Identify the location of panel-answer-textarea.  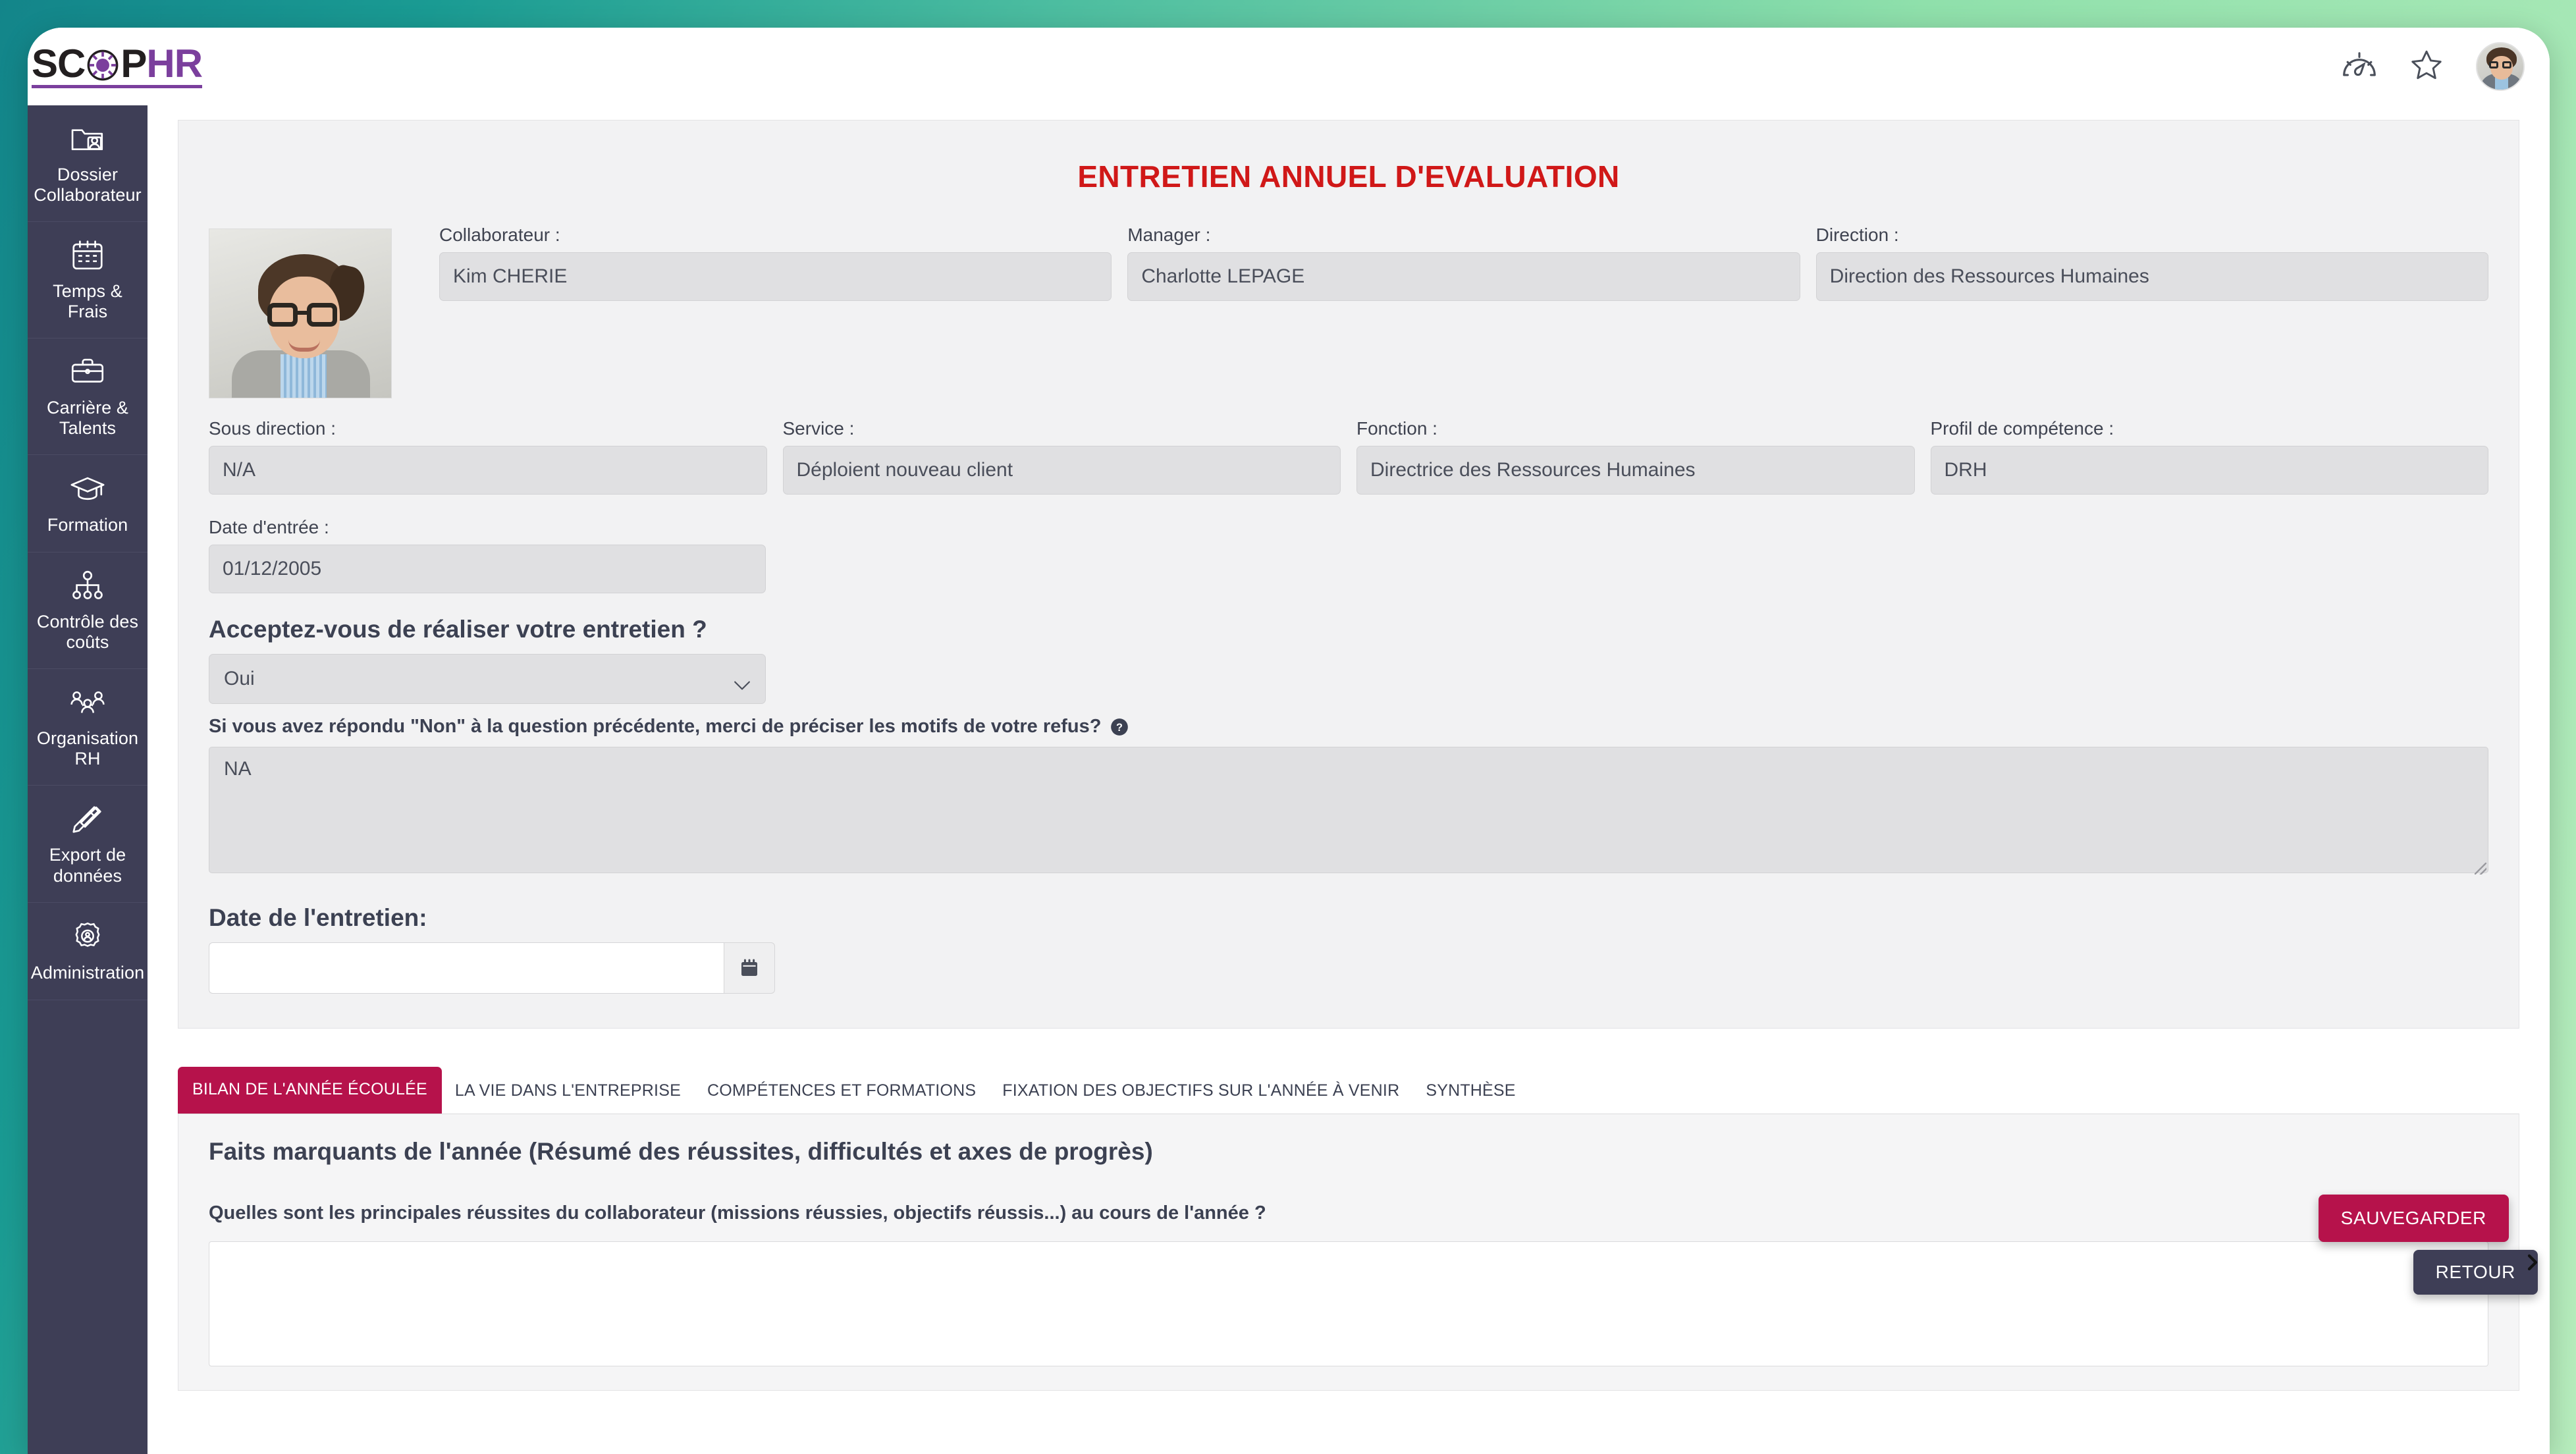
(1348, 1303).